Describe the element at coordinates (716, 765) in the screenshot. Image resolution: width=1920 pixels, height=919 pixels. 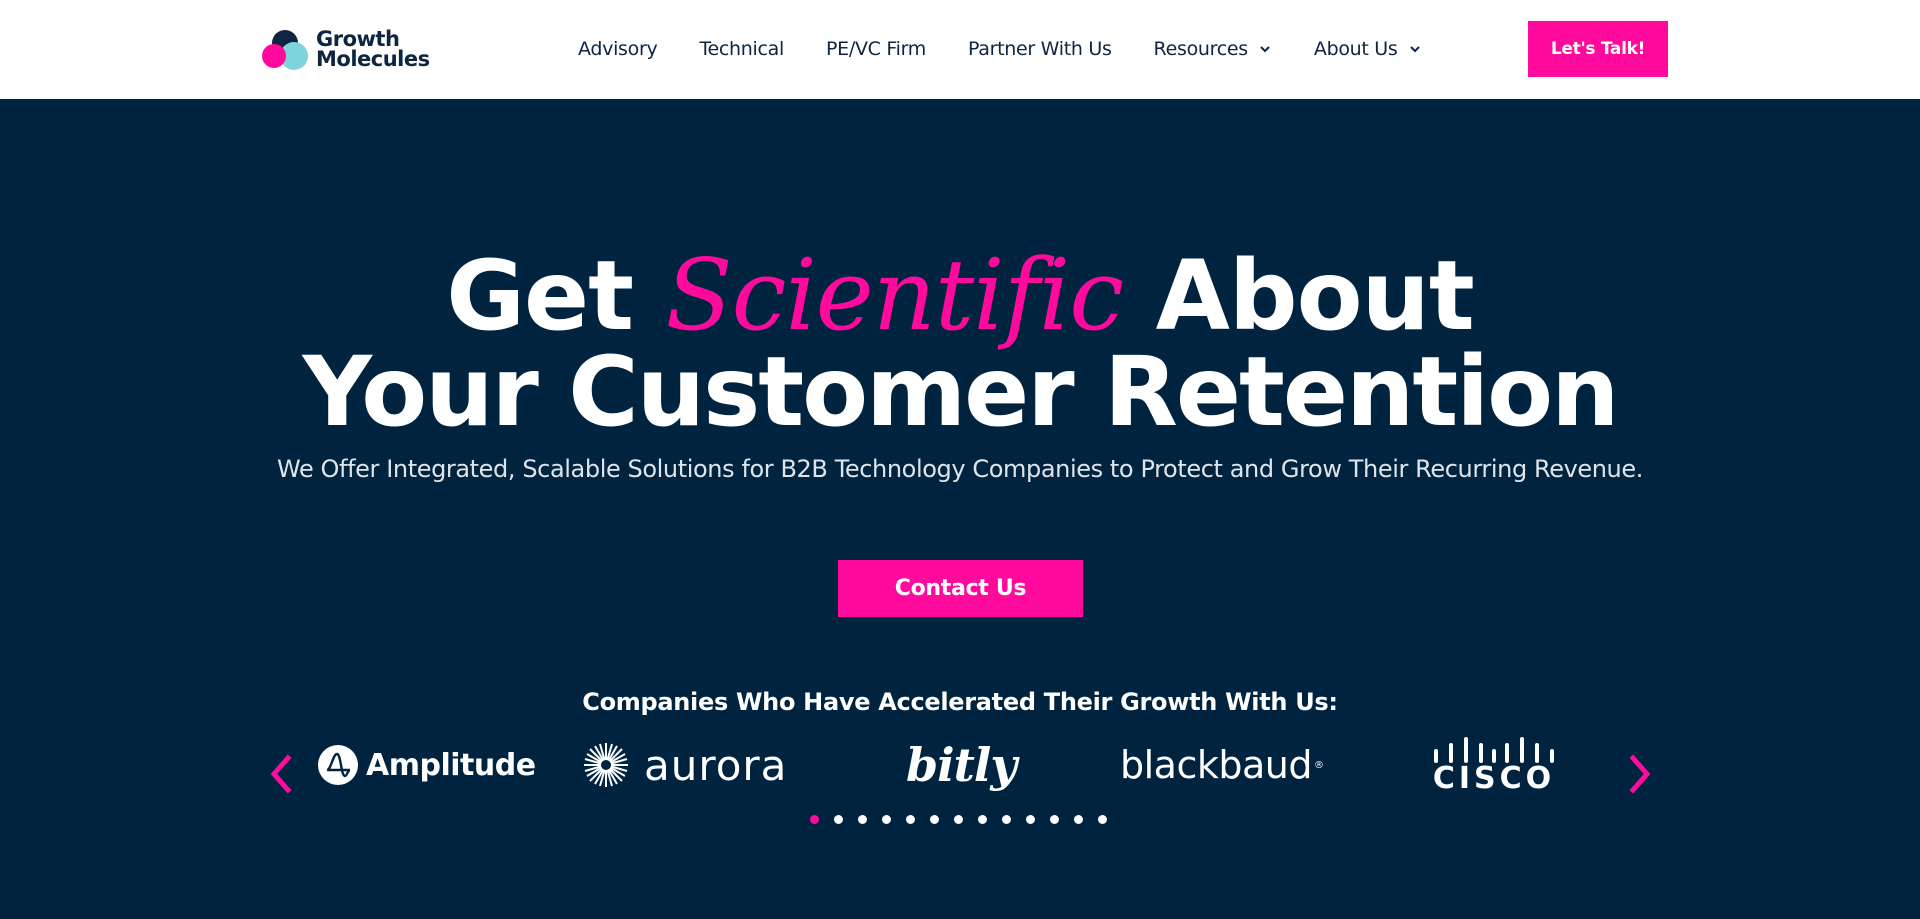
I see `aurora-wordmark: aurora` at that location.